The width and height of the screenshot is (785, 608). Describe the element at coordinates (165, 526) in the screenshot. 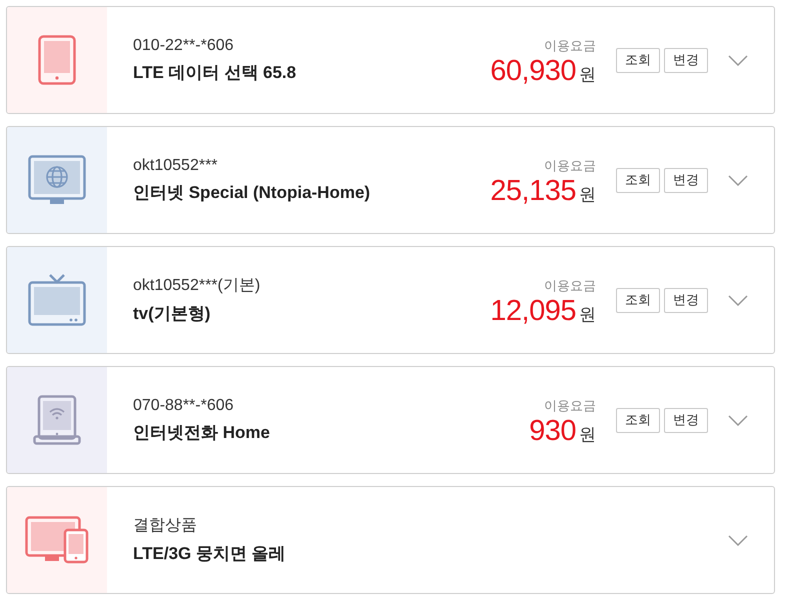

I see `account-id: 결합상품` at that location.